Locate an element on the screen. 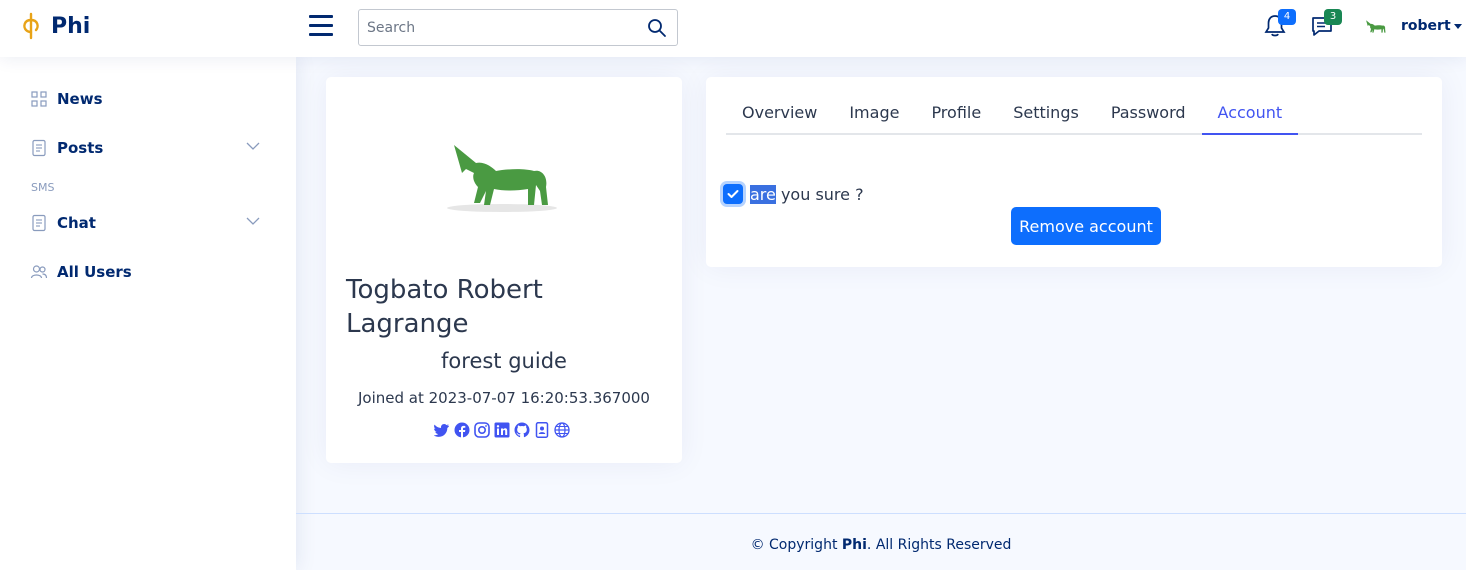 This screenshot has height=570, width=1466. twitter-icon is located at coordinates (442, 430).